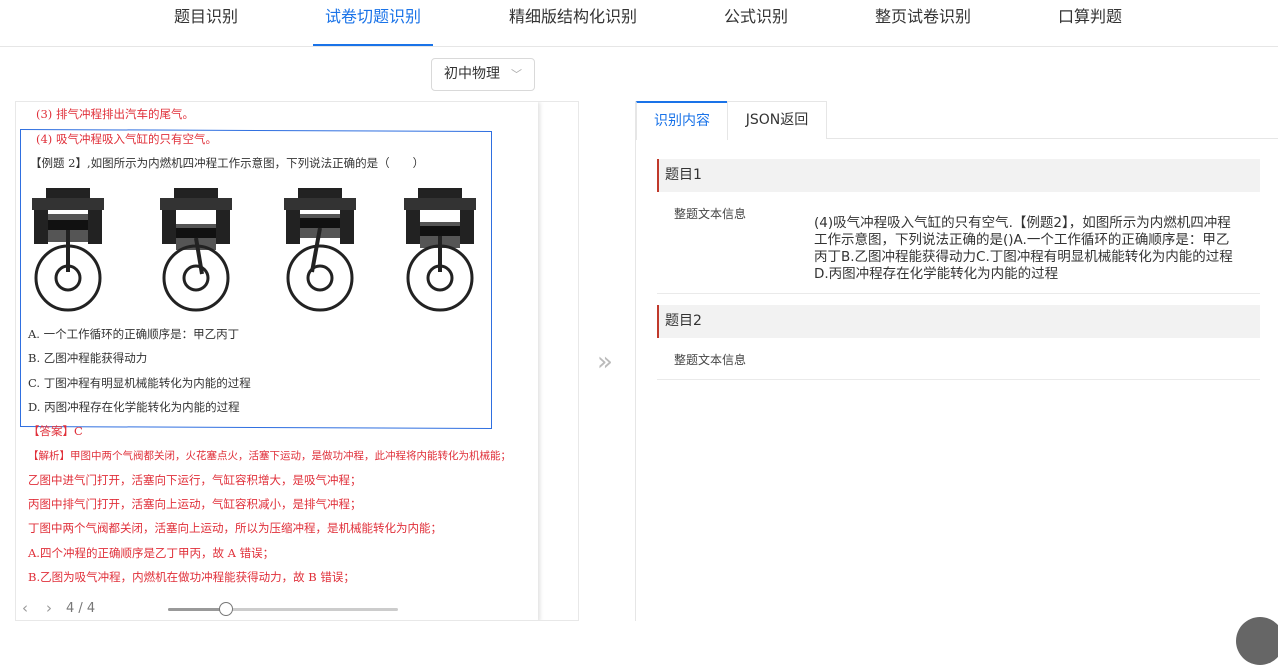  I want to click on doc-line: 【答案】C, so click(55, 431).